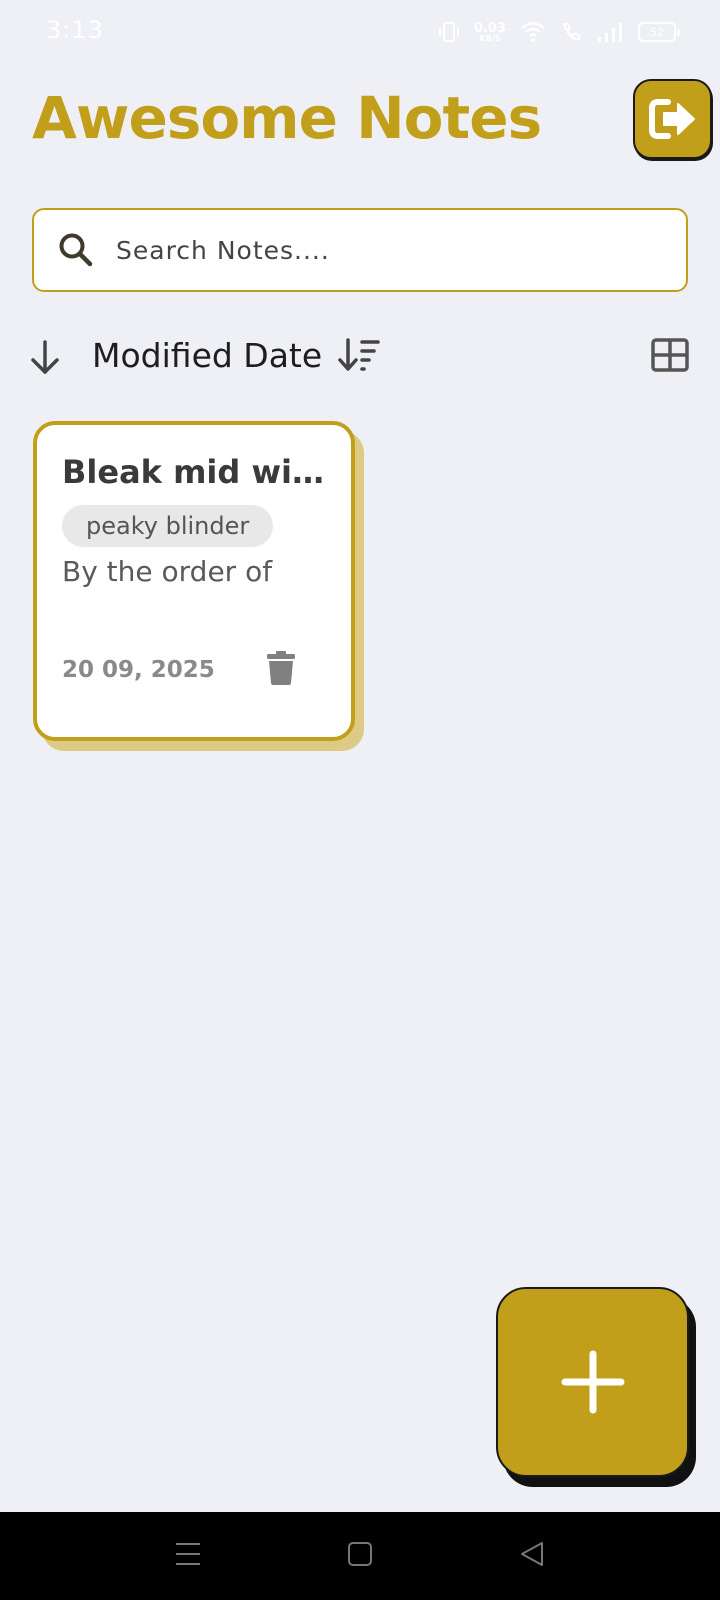  I want to click on grid-view-icon, so click(670, 355).